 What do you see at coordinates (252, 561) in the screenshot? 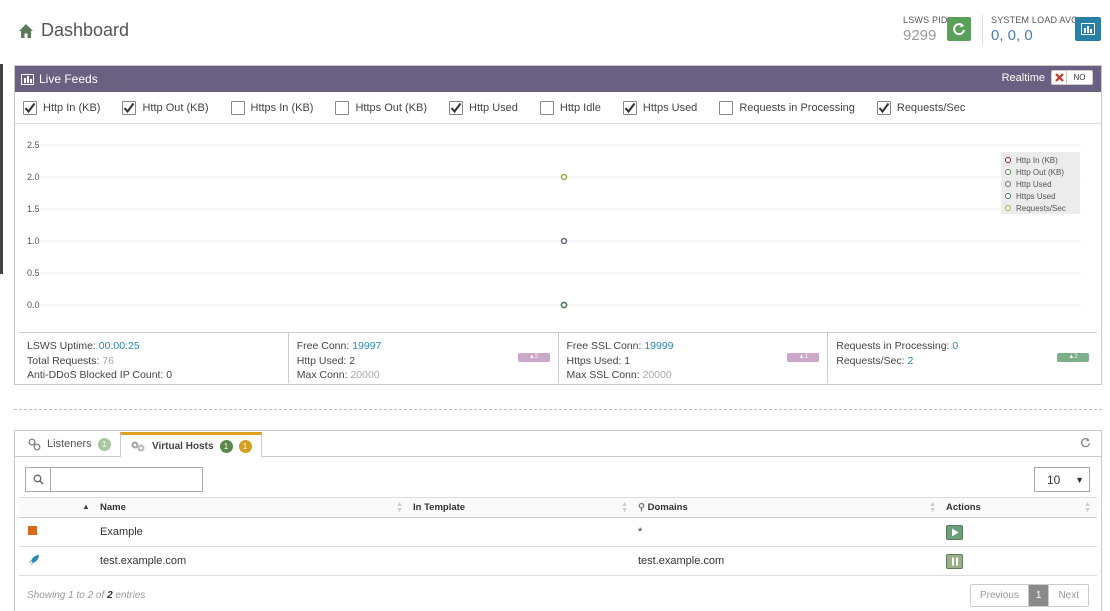
I see `name-cell: test.example.com` at bounding box center [252, 561].